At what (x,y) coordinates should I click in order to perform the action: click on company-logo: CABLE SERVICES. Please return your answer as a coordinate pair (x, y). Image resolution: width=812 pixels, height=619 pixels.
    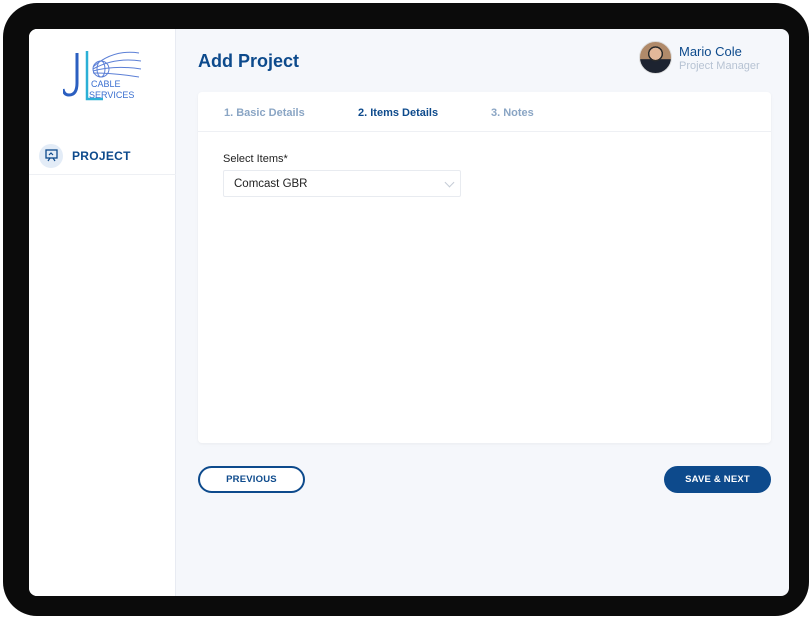
    Looking at the image, I should click on (102, 76).